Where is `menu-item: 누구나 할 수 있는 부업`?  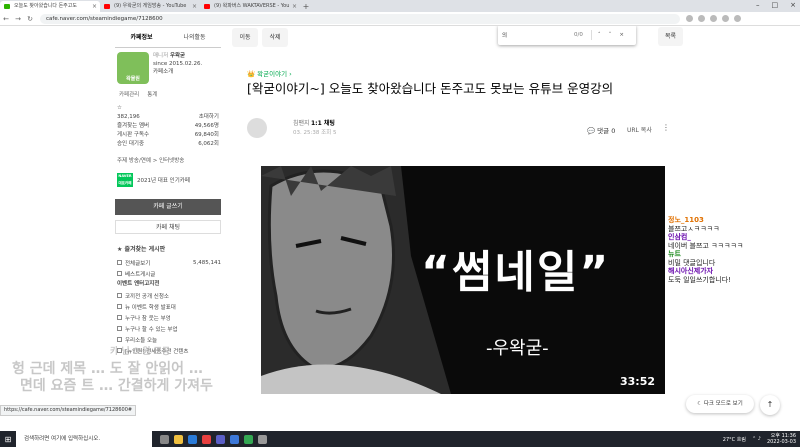 menu-item: 누구나 할 수 있는 부업 is located at coordinates (168, 328).